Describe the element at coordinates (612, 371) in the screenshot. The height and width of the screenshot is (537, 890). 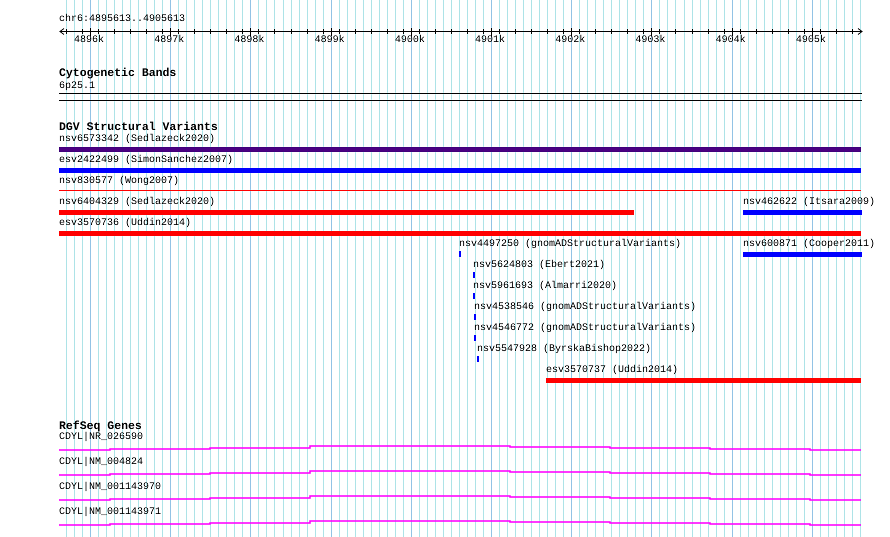
I see `variant-label: esv3570737 (Uddin2014)` at that location.